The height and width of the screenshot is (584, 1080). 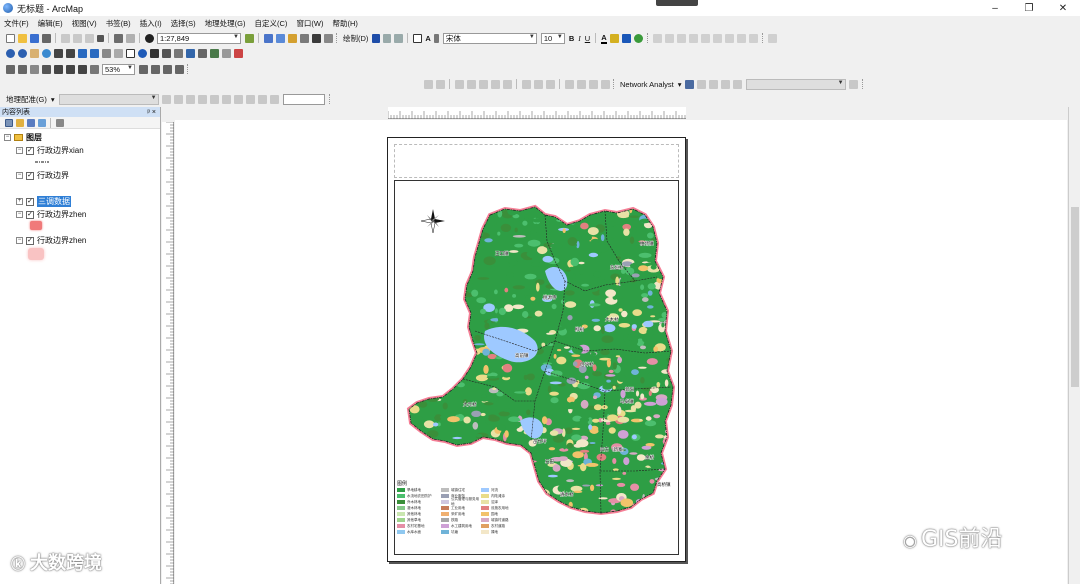 I want to click on focus-data-frame-icon, so click(x=155, y=69).